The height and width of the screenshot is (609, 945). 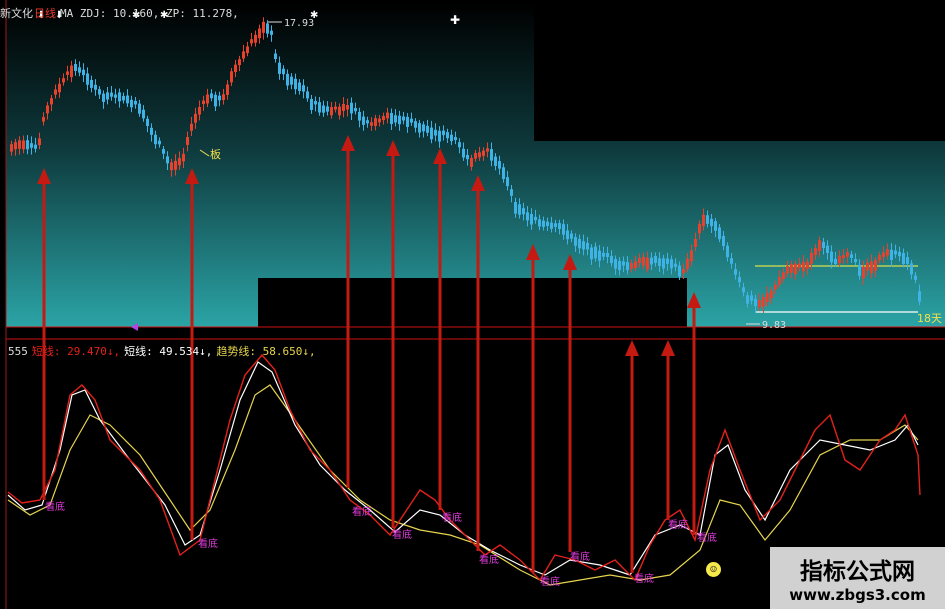 I want to click on stock-name: 新文化, so click(x=16, y=13).